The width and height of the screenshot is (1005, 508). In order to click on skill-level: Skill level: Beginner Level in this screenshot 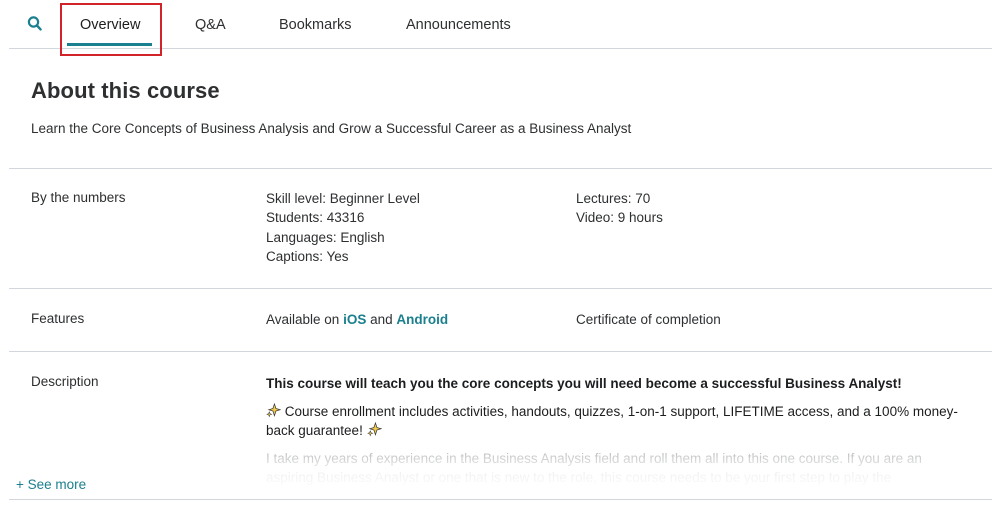, I will do `click(343, 198)`.